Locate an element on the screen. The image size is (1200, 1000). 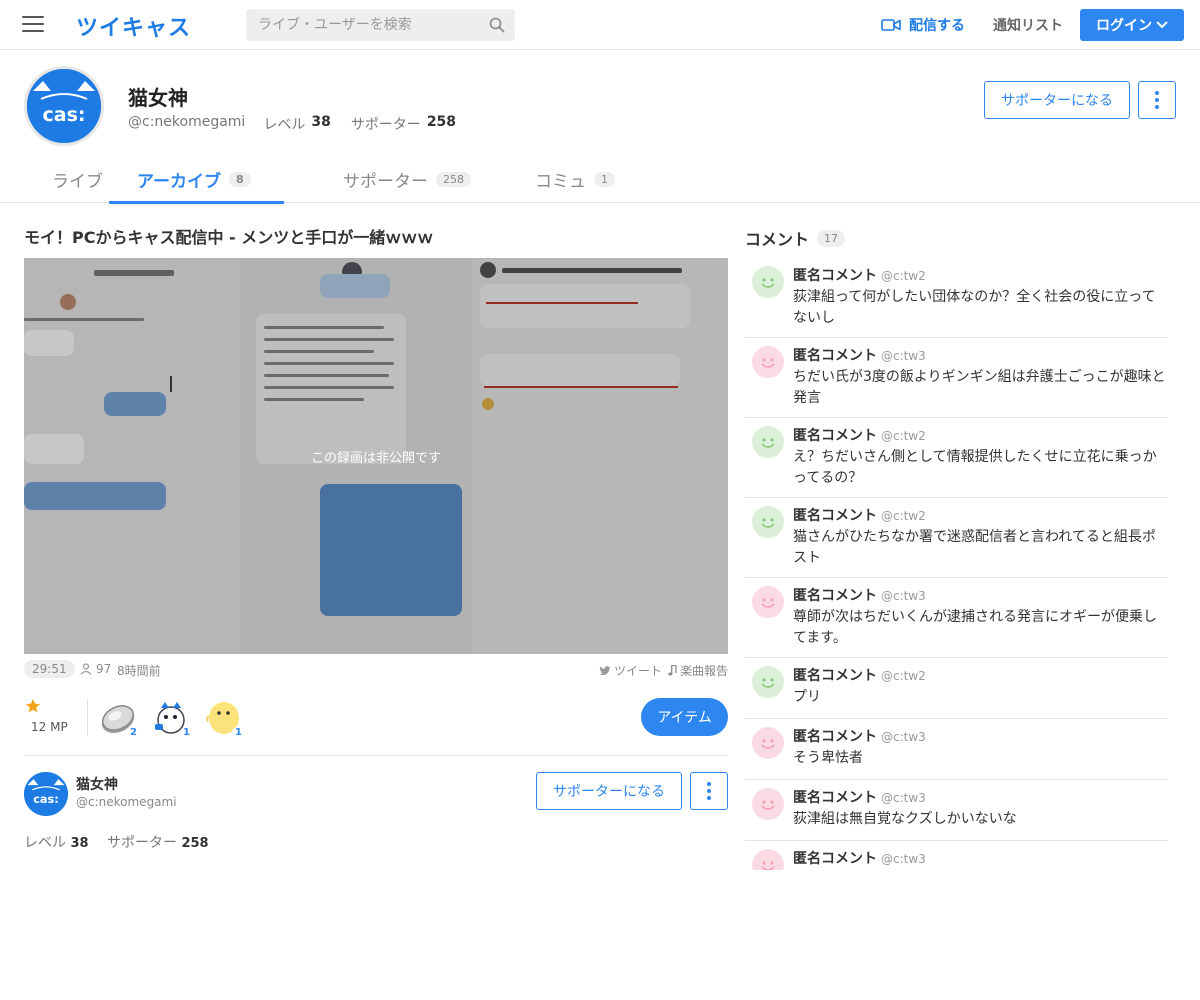
svg-text: cas: is located at coordinates (64, 115).